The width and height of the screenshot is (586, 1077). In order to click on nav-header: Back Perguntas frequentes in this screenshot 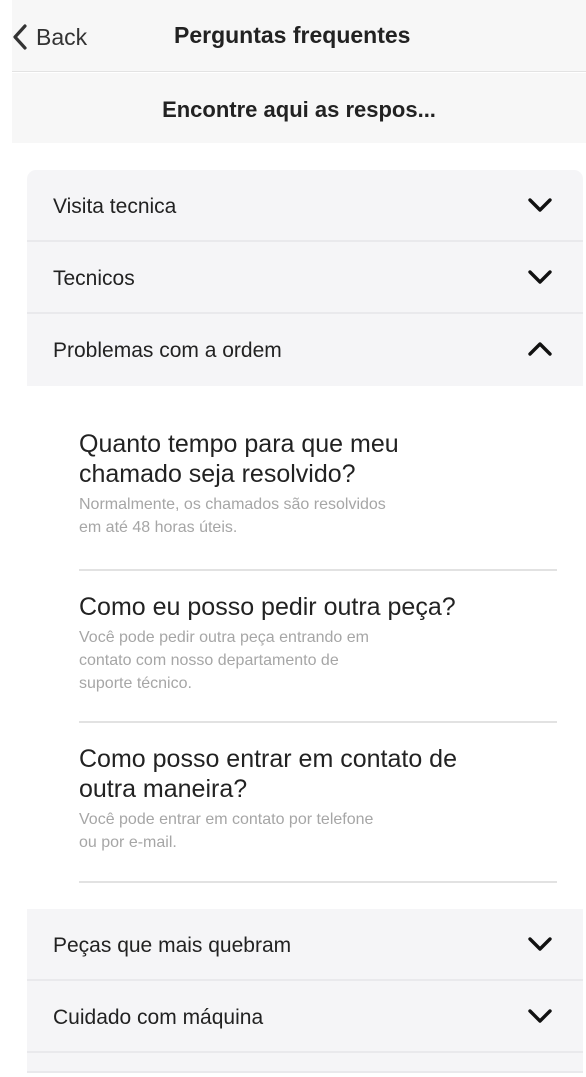, I will do `click(299, 36)`.